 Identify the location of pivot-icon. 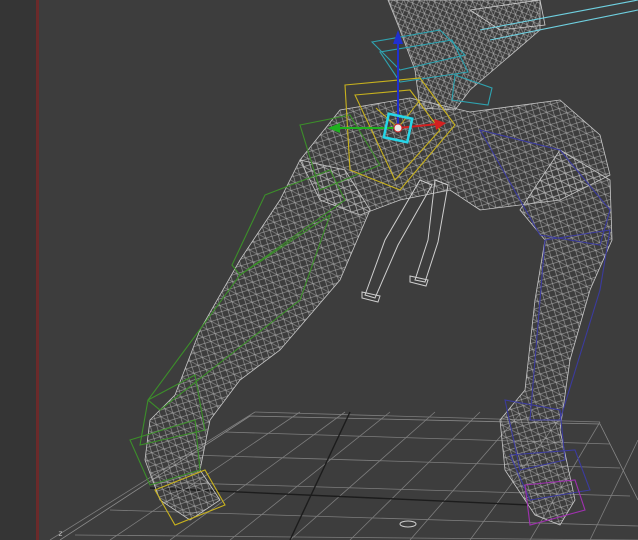
(408, 524).